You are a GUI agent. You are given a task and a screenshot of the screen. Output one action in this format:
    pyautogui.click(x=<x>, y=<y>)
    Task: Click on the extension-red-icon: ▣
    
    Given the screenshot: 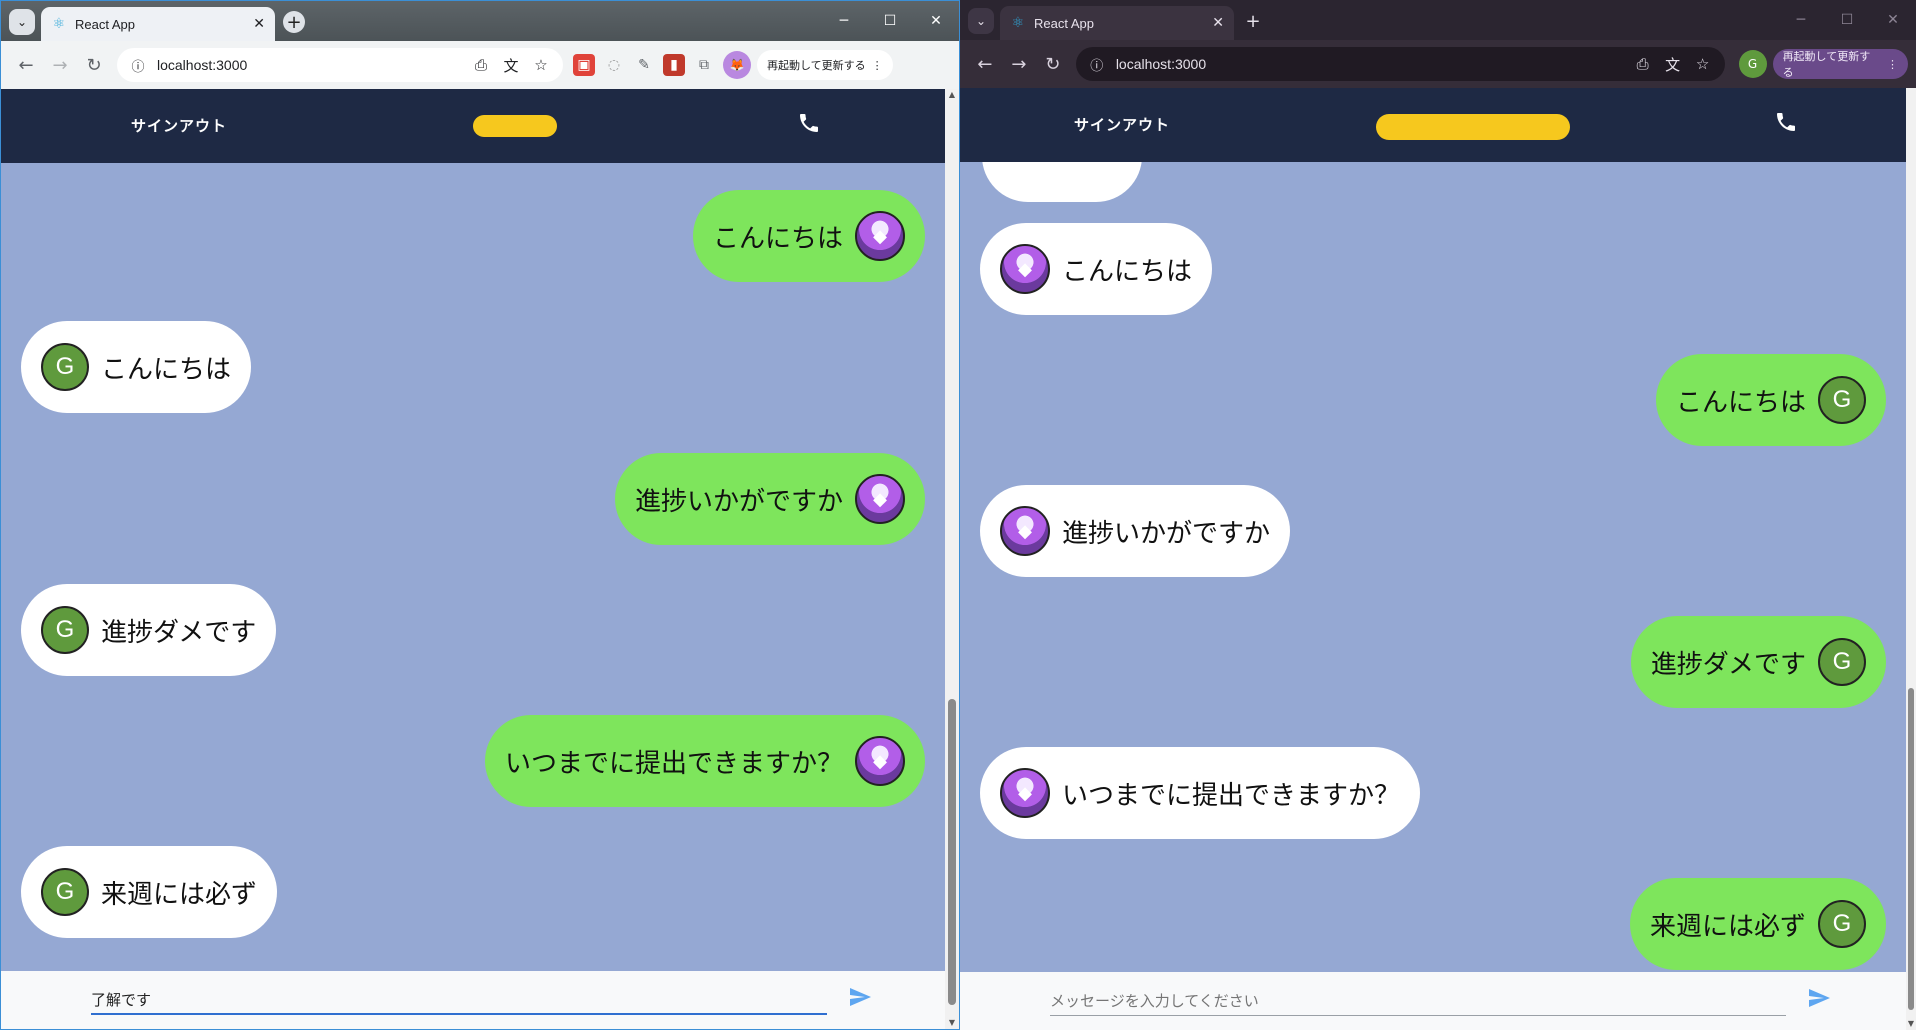 What is the action you would take?
    pyautogui.click(x=584, y=65)
    